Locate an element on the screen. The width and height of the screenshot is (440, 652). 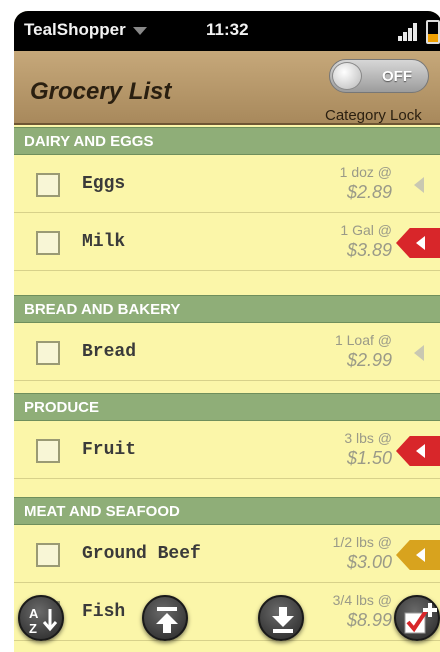
list-header: Grocery List OFF Category Lock is located at coordinates (227, 88).